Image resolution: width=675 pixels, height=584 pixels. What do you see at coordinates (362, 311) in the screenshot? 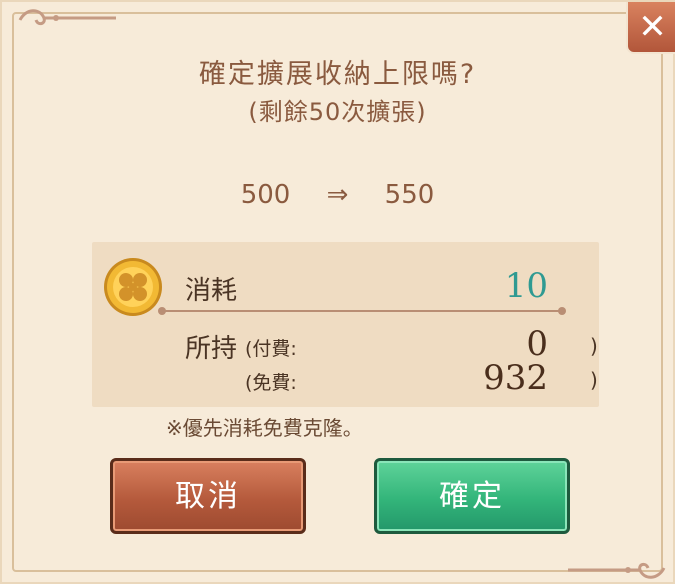
I see `divider` at bounding box center [362, 311].